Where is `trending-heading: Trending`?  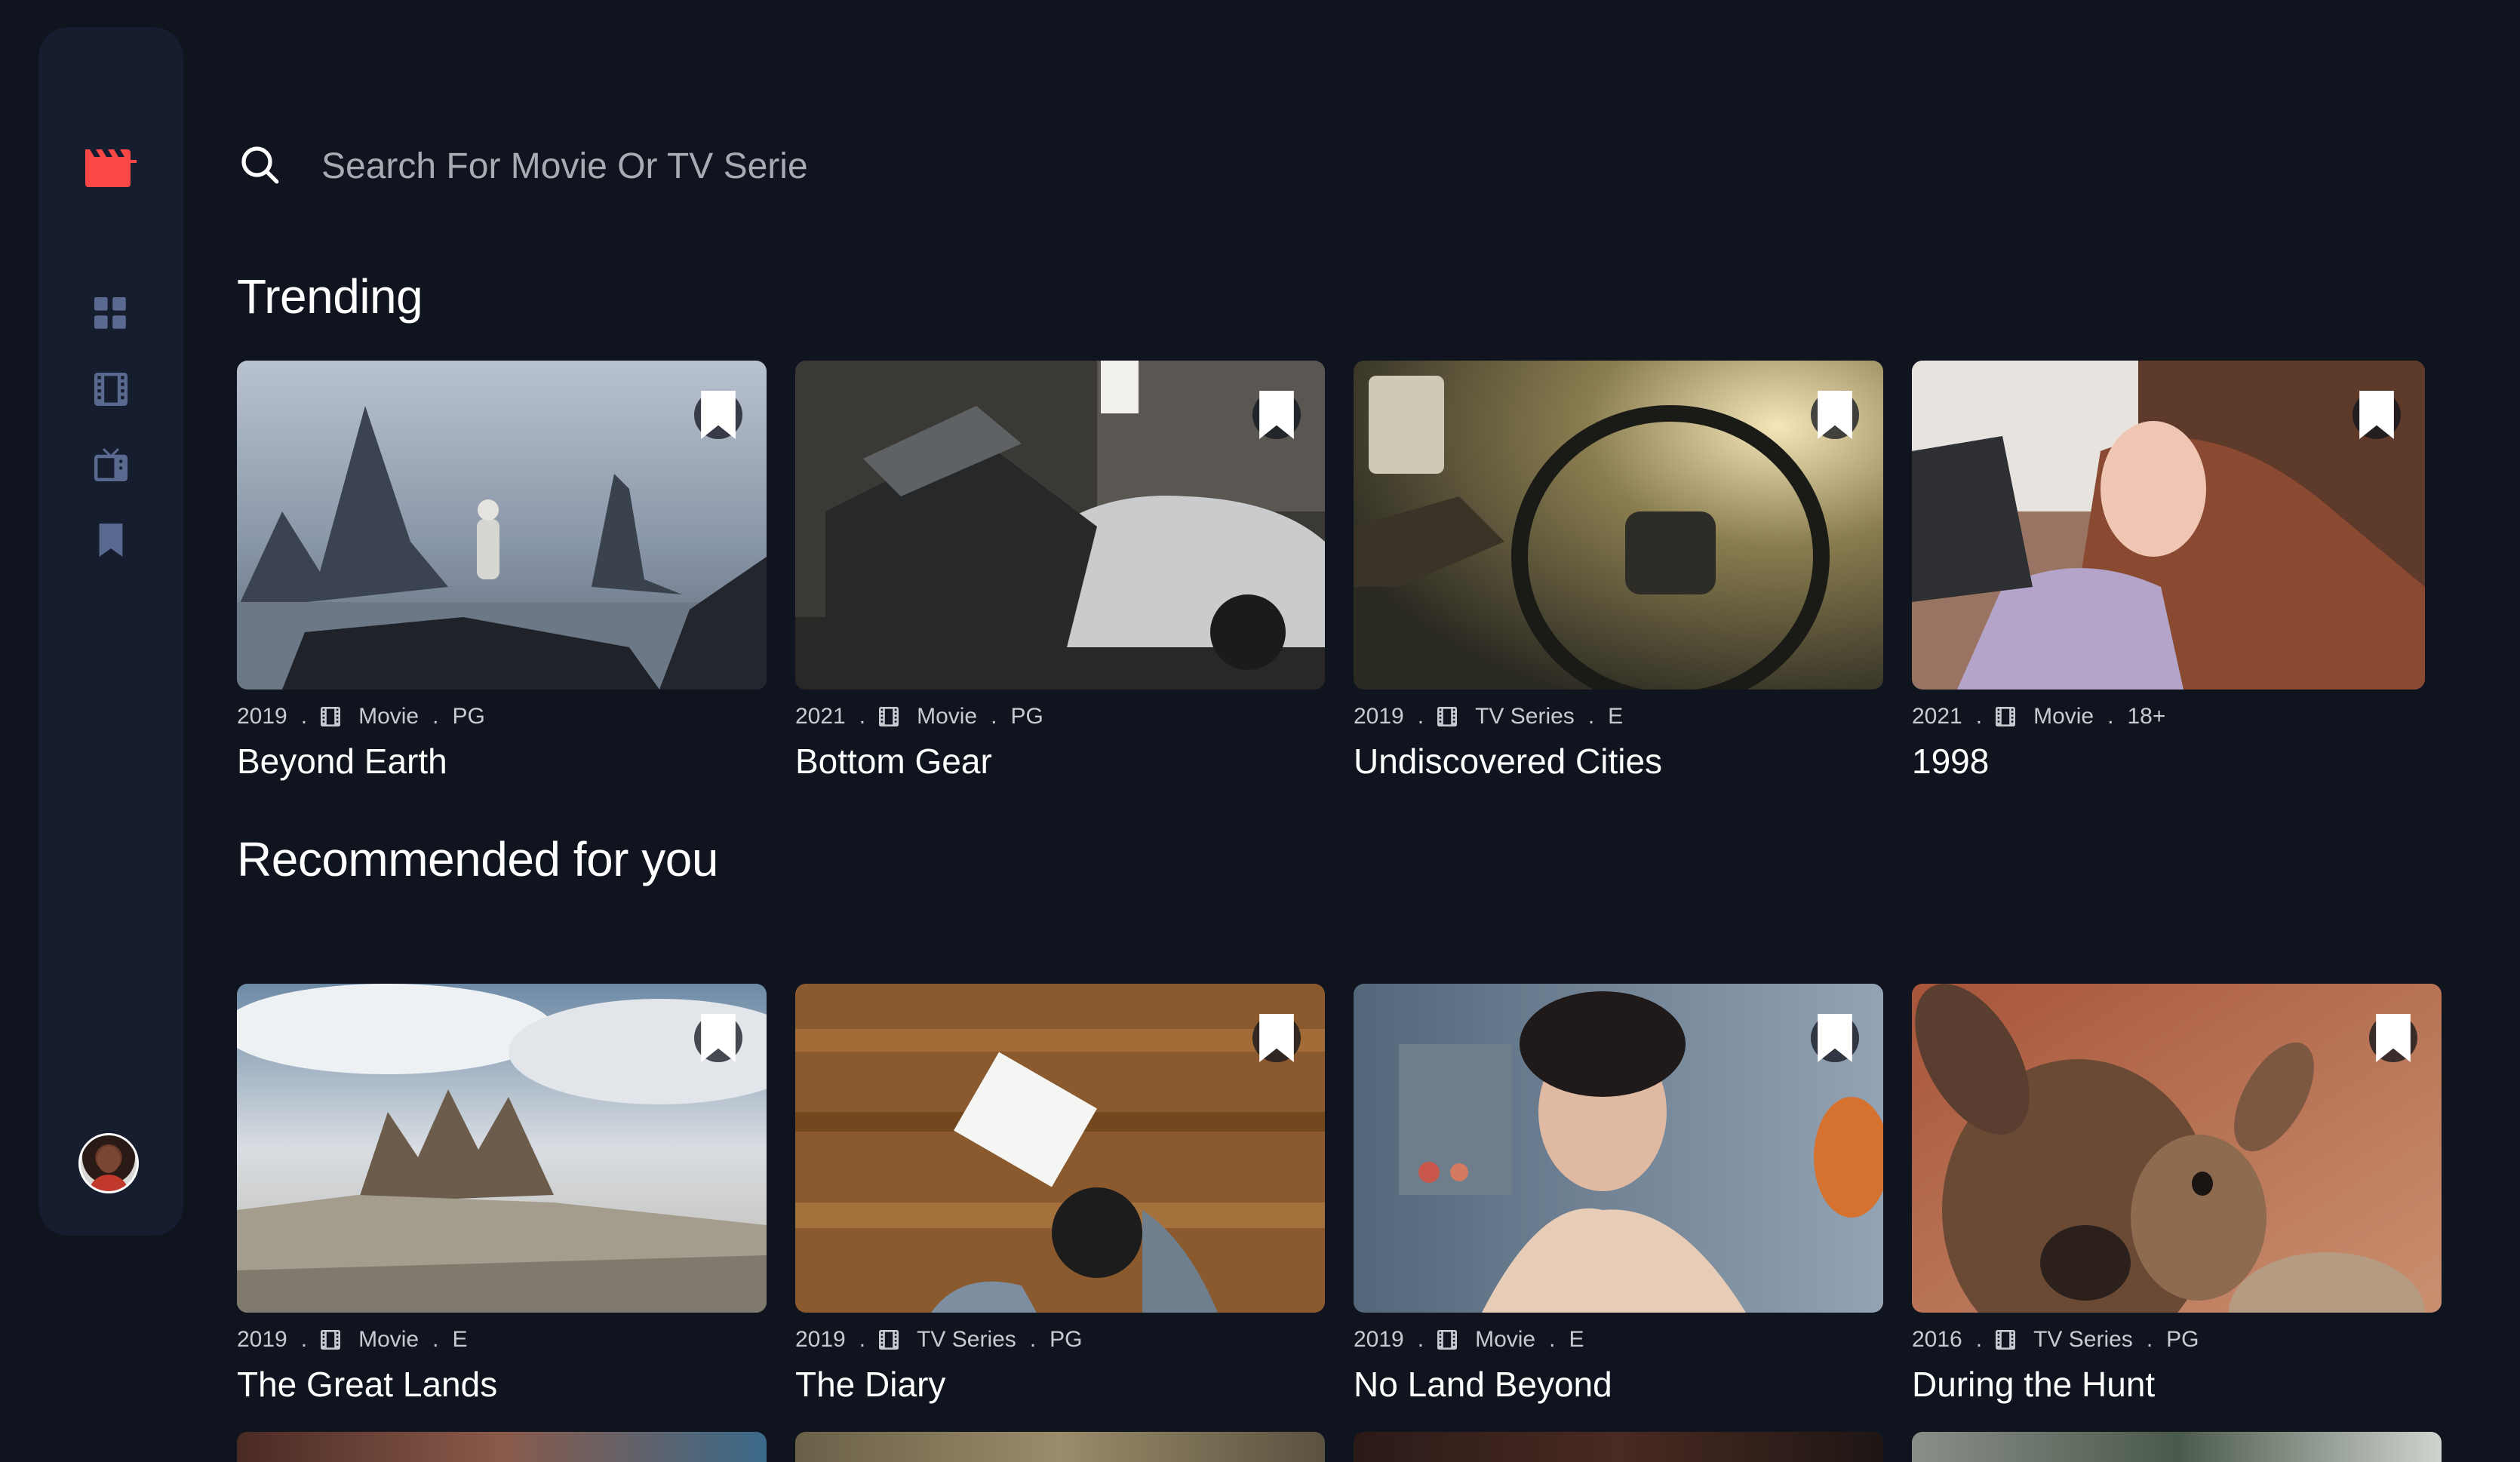
trending-heading: Trending is located at coordinates (330, 296).